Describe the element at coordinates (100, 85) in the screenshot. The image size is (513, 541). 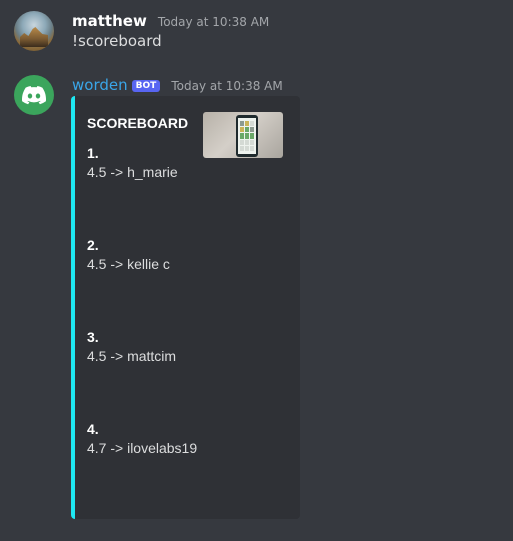
I see `username: worden` at that location.